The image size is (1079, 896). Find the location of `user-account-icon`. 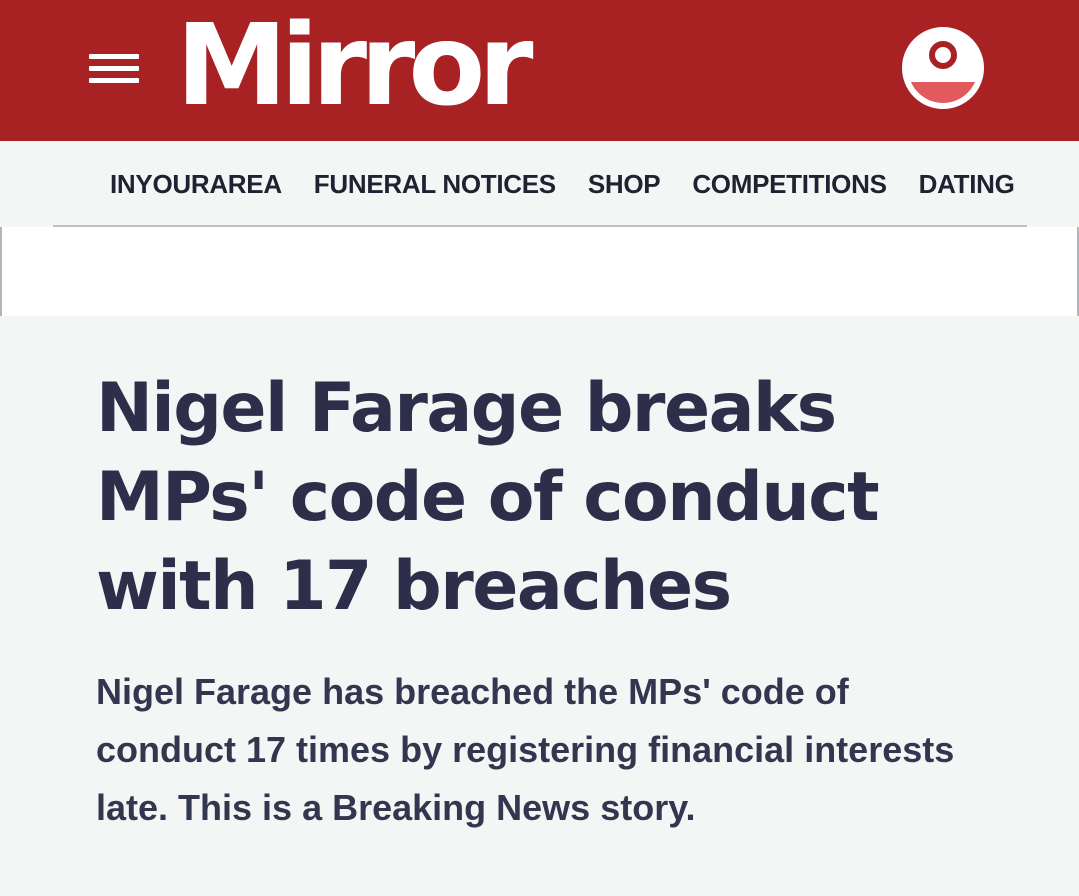

user-account-icon is located at coordinates (943, 68).